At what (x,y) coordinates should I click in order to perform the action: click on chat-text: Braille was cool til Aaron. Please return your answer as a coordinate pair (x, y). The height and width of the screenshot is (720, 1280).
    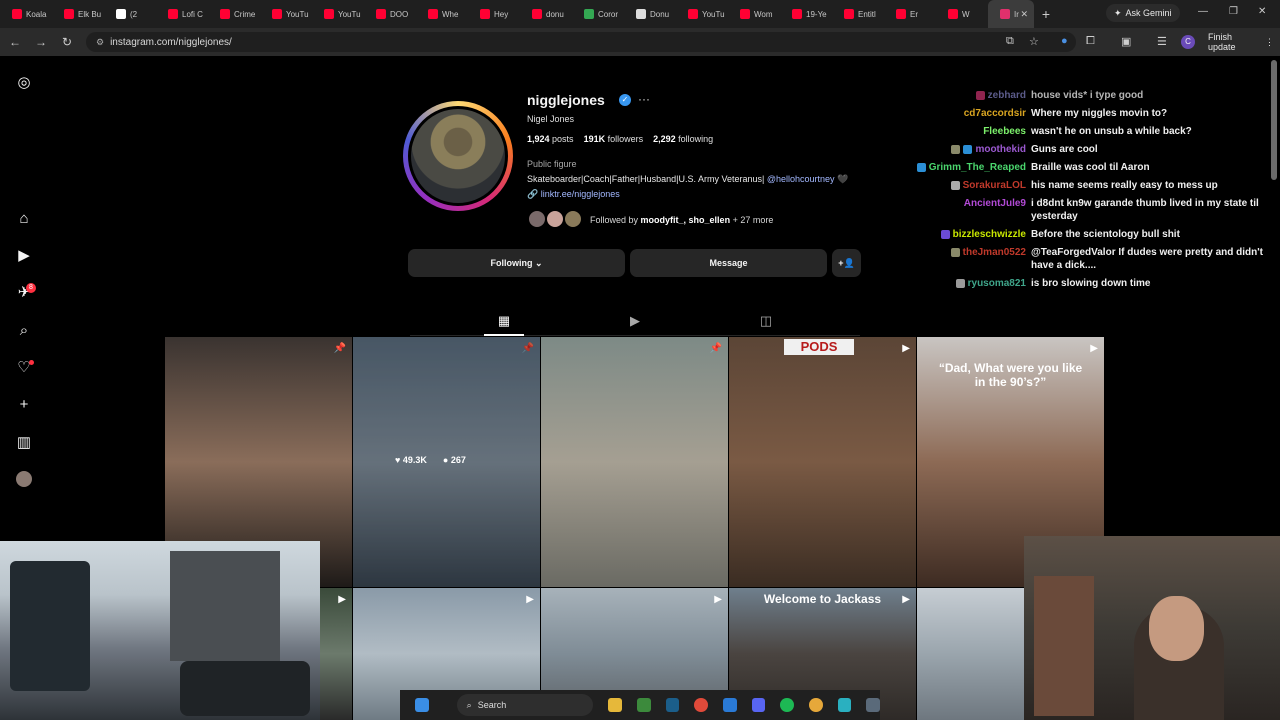
    Looking at the image, I should click on (1090, 167).